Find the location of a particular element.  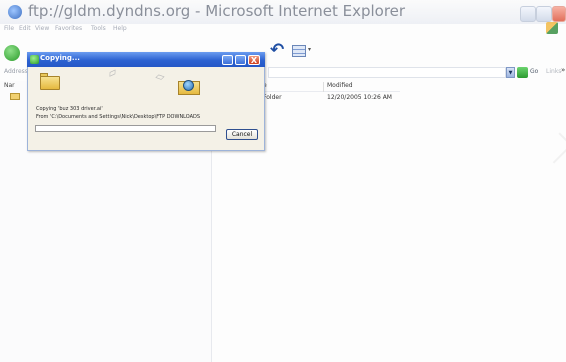

menu-tools: Tools is located at coordinates (98, 28).